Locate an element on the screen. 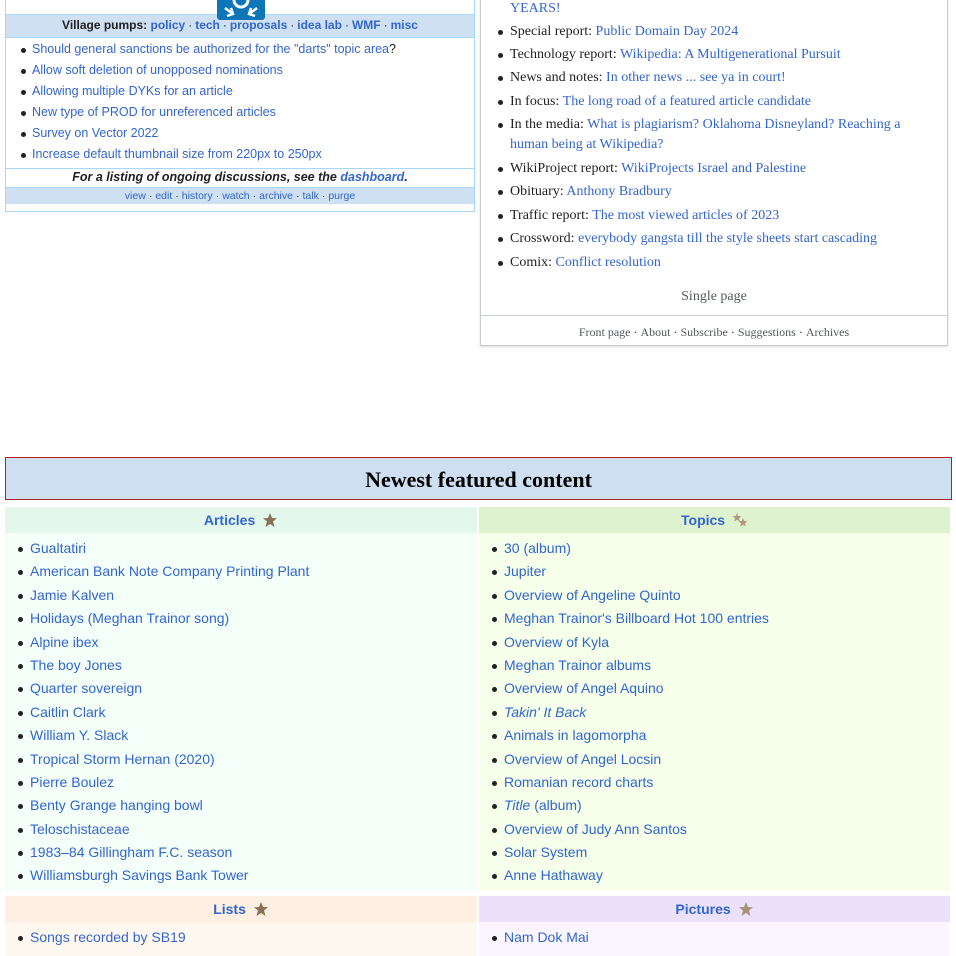 This screenshot has height=956, width=956. signpost-footer-link: About is located at coordinates (655, 332).